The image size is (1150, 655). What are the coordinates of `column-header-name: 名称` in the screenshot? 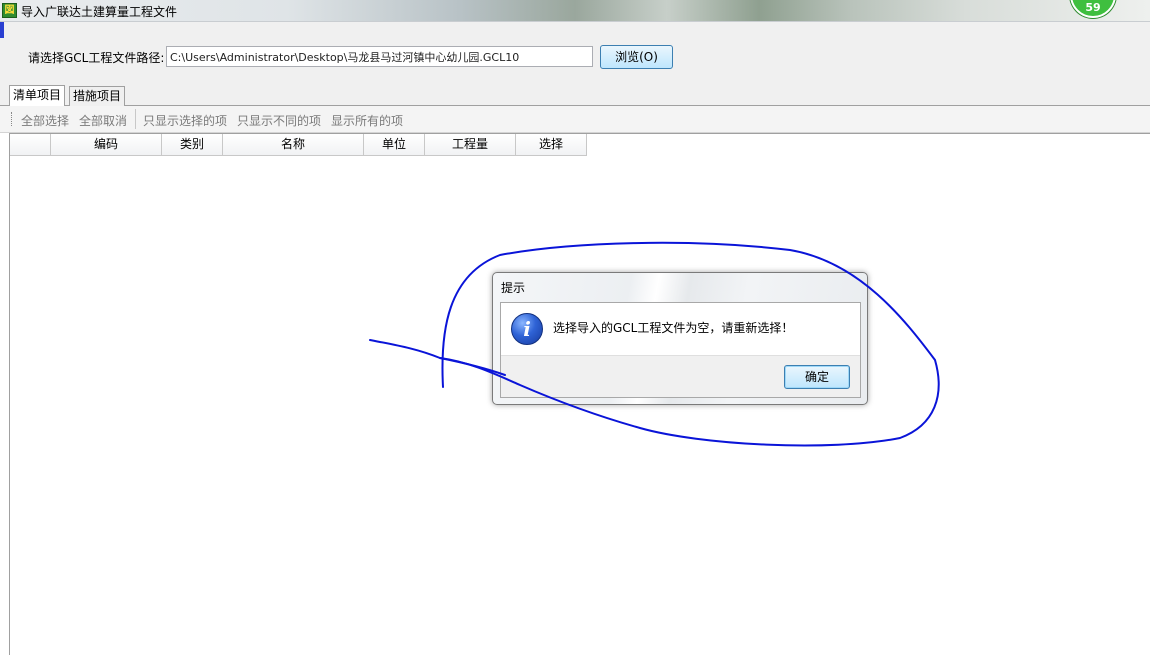 It's located at (293, 145).